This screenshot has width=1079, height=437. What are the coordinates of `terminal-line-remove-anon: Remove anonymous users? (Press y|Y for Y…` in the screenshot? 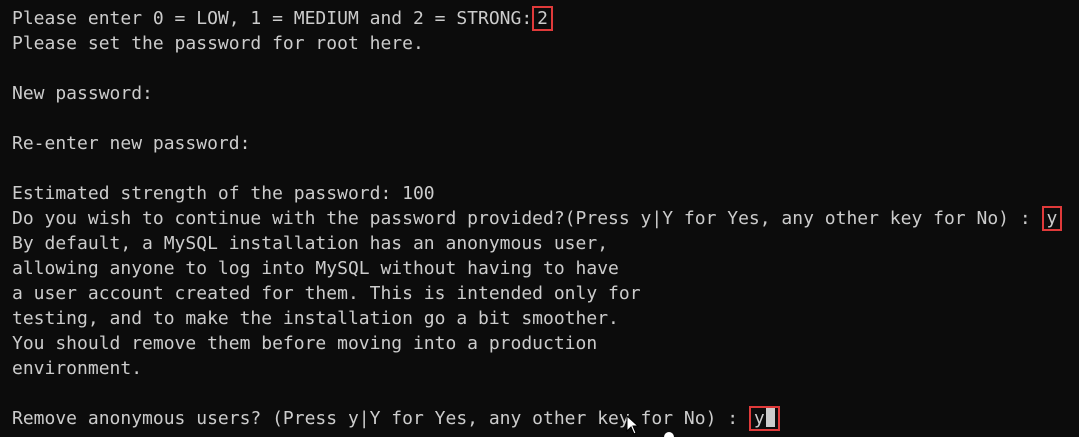 It's located at (545, 418).